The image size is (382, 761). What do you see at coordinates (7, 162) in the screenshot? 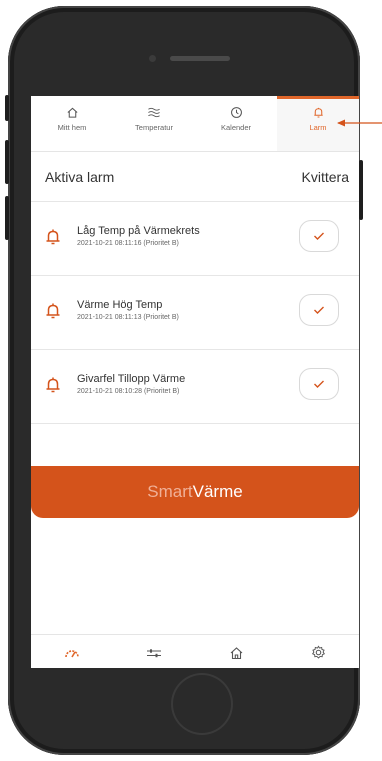
I see `volume-up-button` at bounding box center [7, 162].